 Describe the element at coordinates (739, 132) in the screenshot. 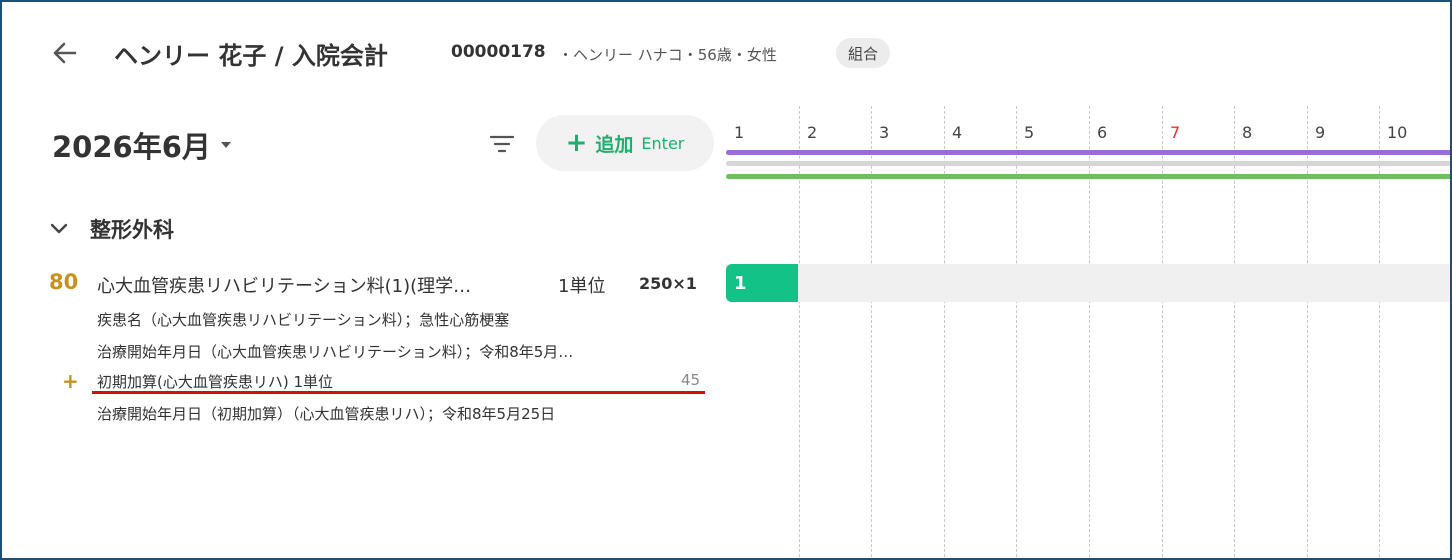

I see `day-number-1: 1` at that location.